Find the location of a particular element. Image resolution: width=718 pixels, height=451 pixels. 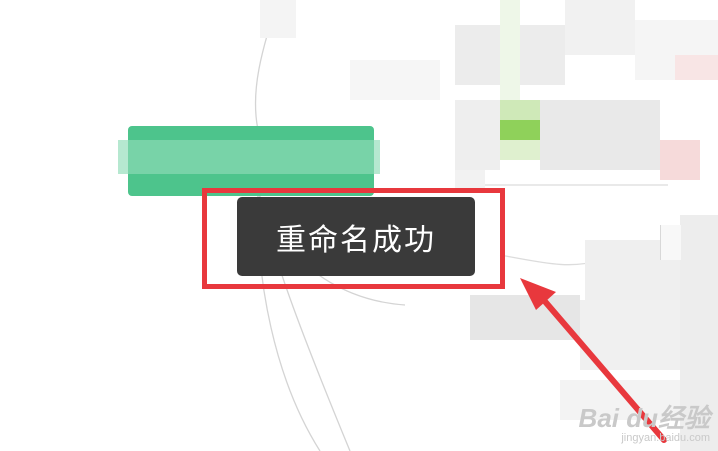

watermark-url: jingyan.baidu.com is located at coordinates (665, 438).